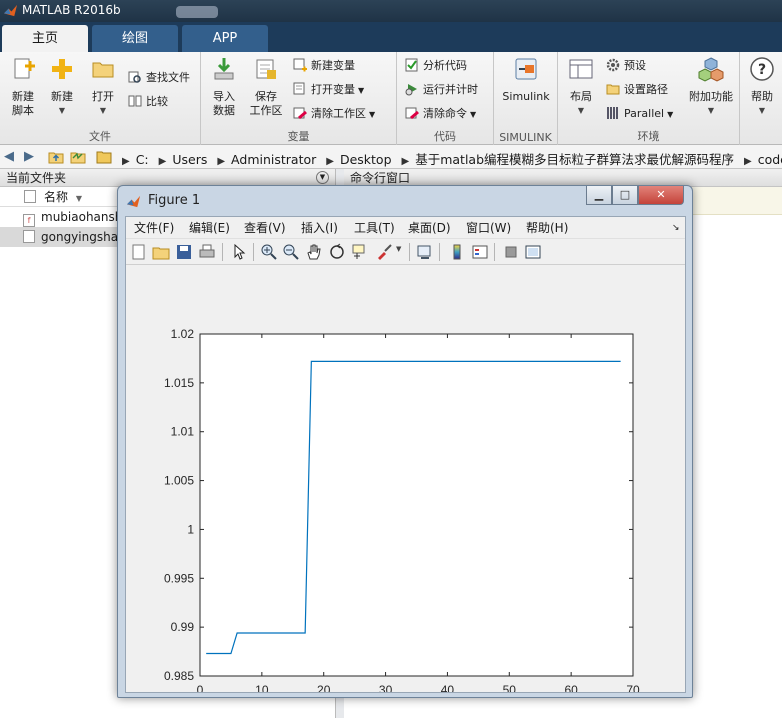  I want to click on save-icon, so click(184, 252).